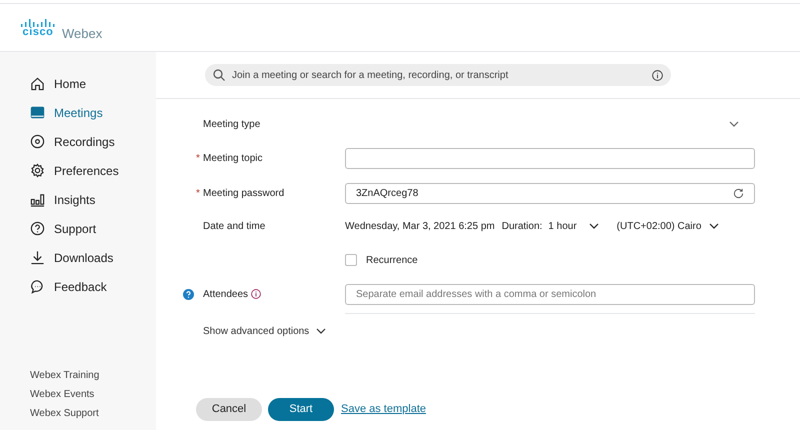  I want to click on duration-dropdown: 1 hour, so click(573, 226).